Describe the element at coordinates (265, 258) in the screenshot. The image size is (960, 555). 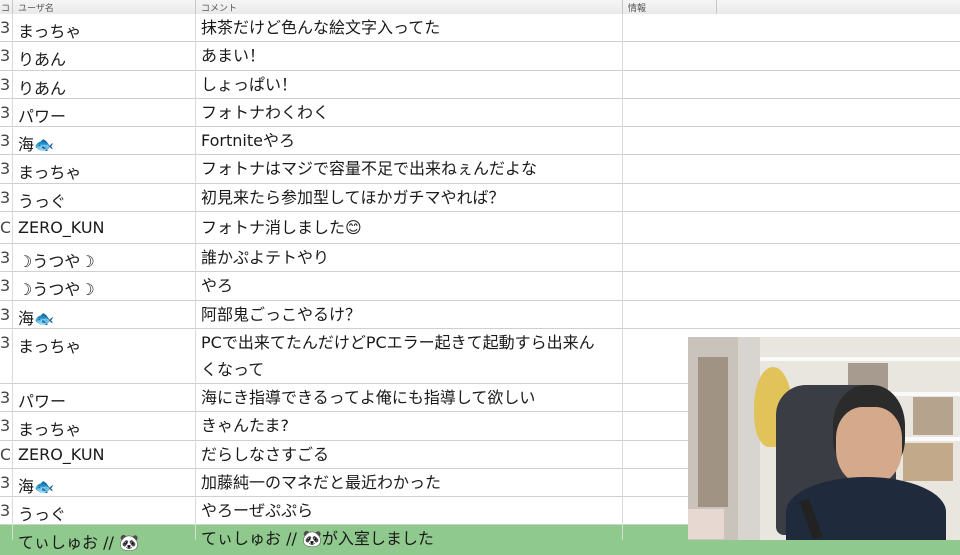
I see `row-comment: 誰かぷよテトやり` at that location.